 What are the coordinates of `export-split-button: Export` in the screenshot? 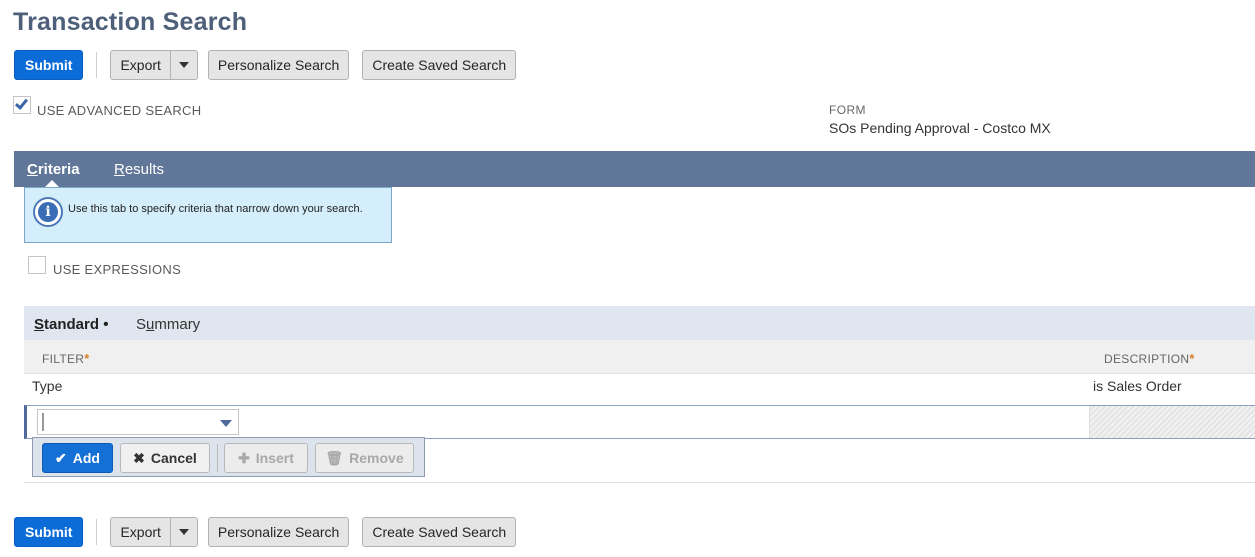 It's located at (154, 65).